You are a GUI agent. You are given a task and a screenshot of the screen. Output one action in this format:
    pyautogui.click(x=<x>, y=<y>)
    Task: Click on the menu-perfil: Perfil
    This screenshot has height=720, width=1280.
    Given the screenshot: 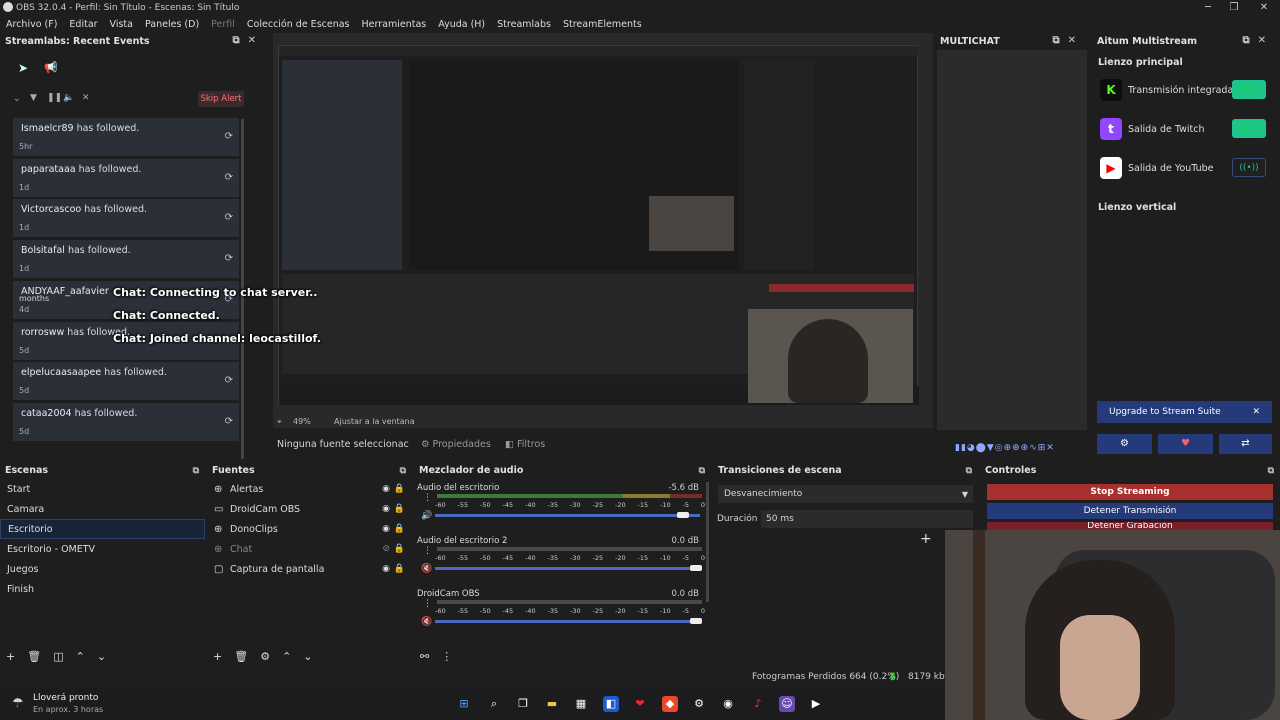 What is the action you would take?
    pyautogui.click(x=223, y=24)
    